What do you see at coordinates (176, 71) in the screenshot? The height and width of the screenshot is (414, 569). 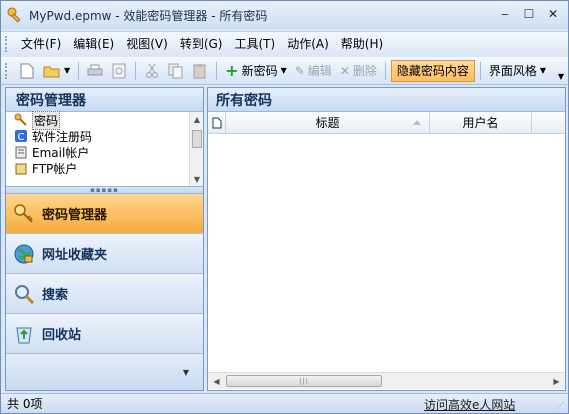 I see `copy-button` at bounding box center [176, 71].